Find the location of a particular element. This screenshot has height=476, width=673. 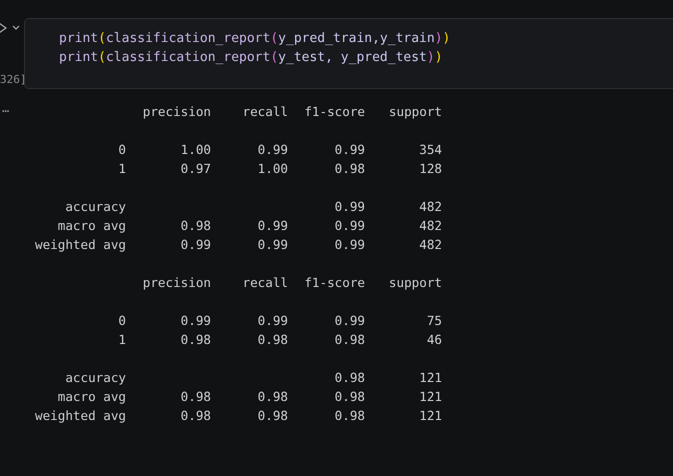

execution-count: 326] is located at coordinates (13, 79).